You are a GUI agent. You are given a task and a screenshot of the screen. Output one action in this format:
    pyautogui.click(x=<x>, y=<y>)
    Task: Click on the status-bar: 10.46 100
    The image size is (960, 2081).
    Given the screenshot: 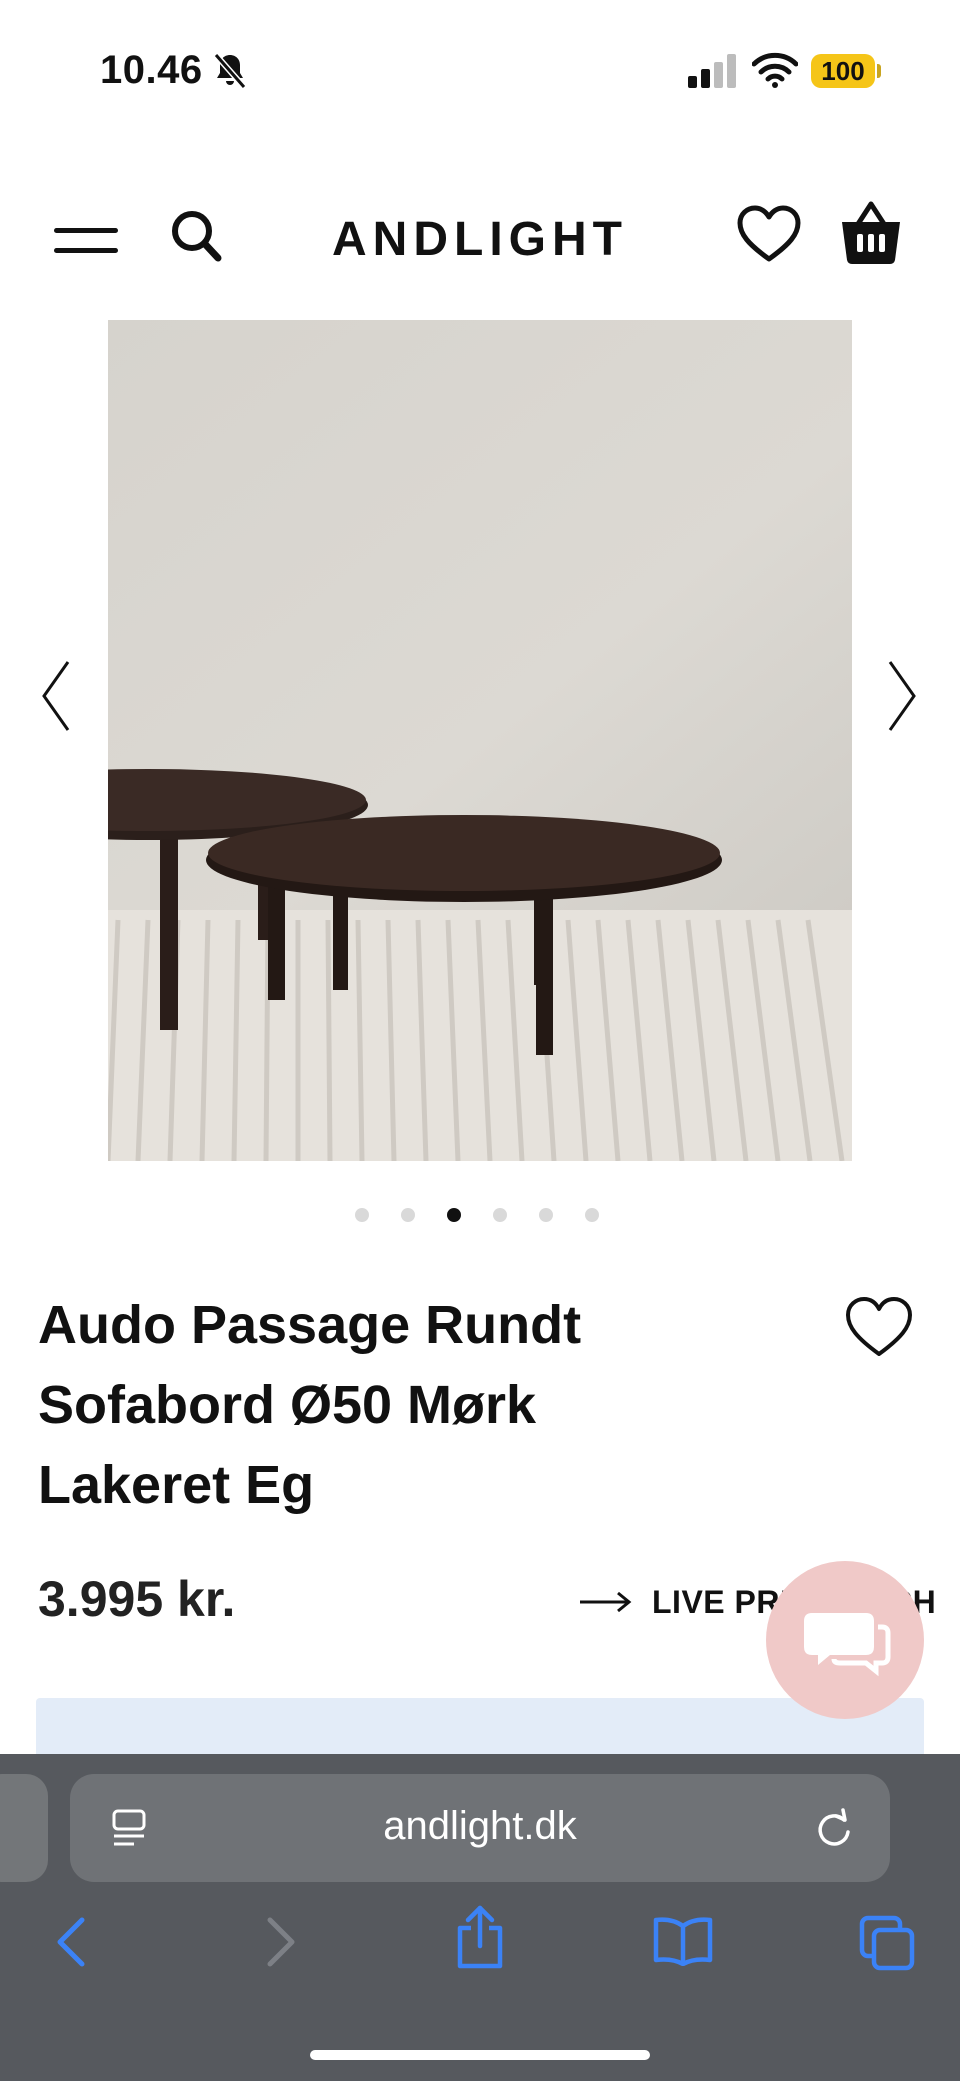 What is the action you would take?
    pyautogui.click(x=480, y=70)
    